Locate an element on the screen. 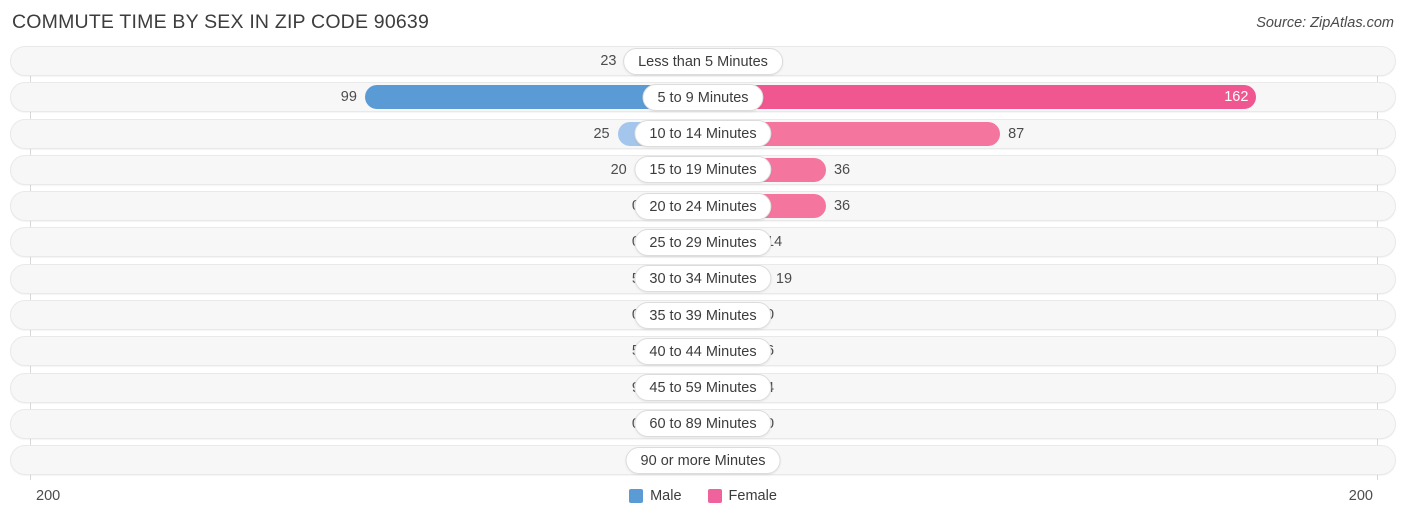  row-bars: 03620 to 24 Minutes is located at coordinates (703, 206).